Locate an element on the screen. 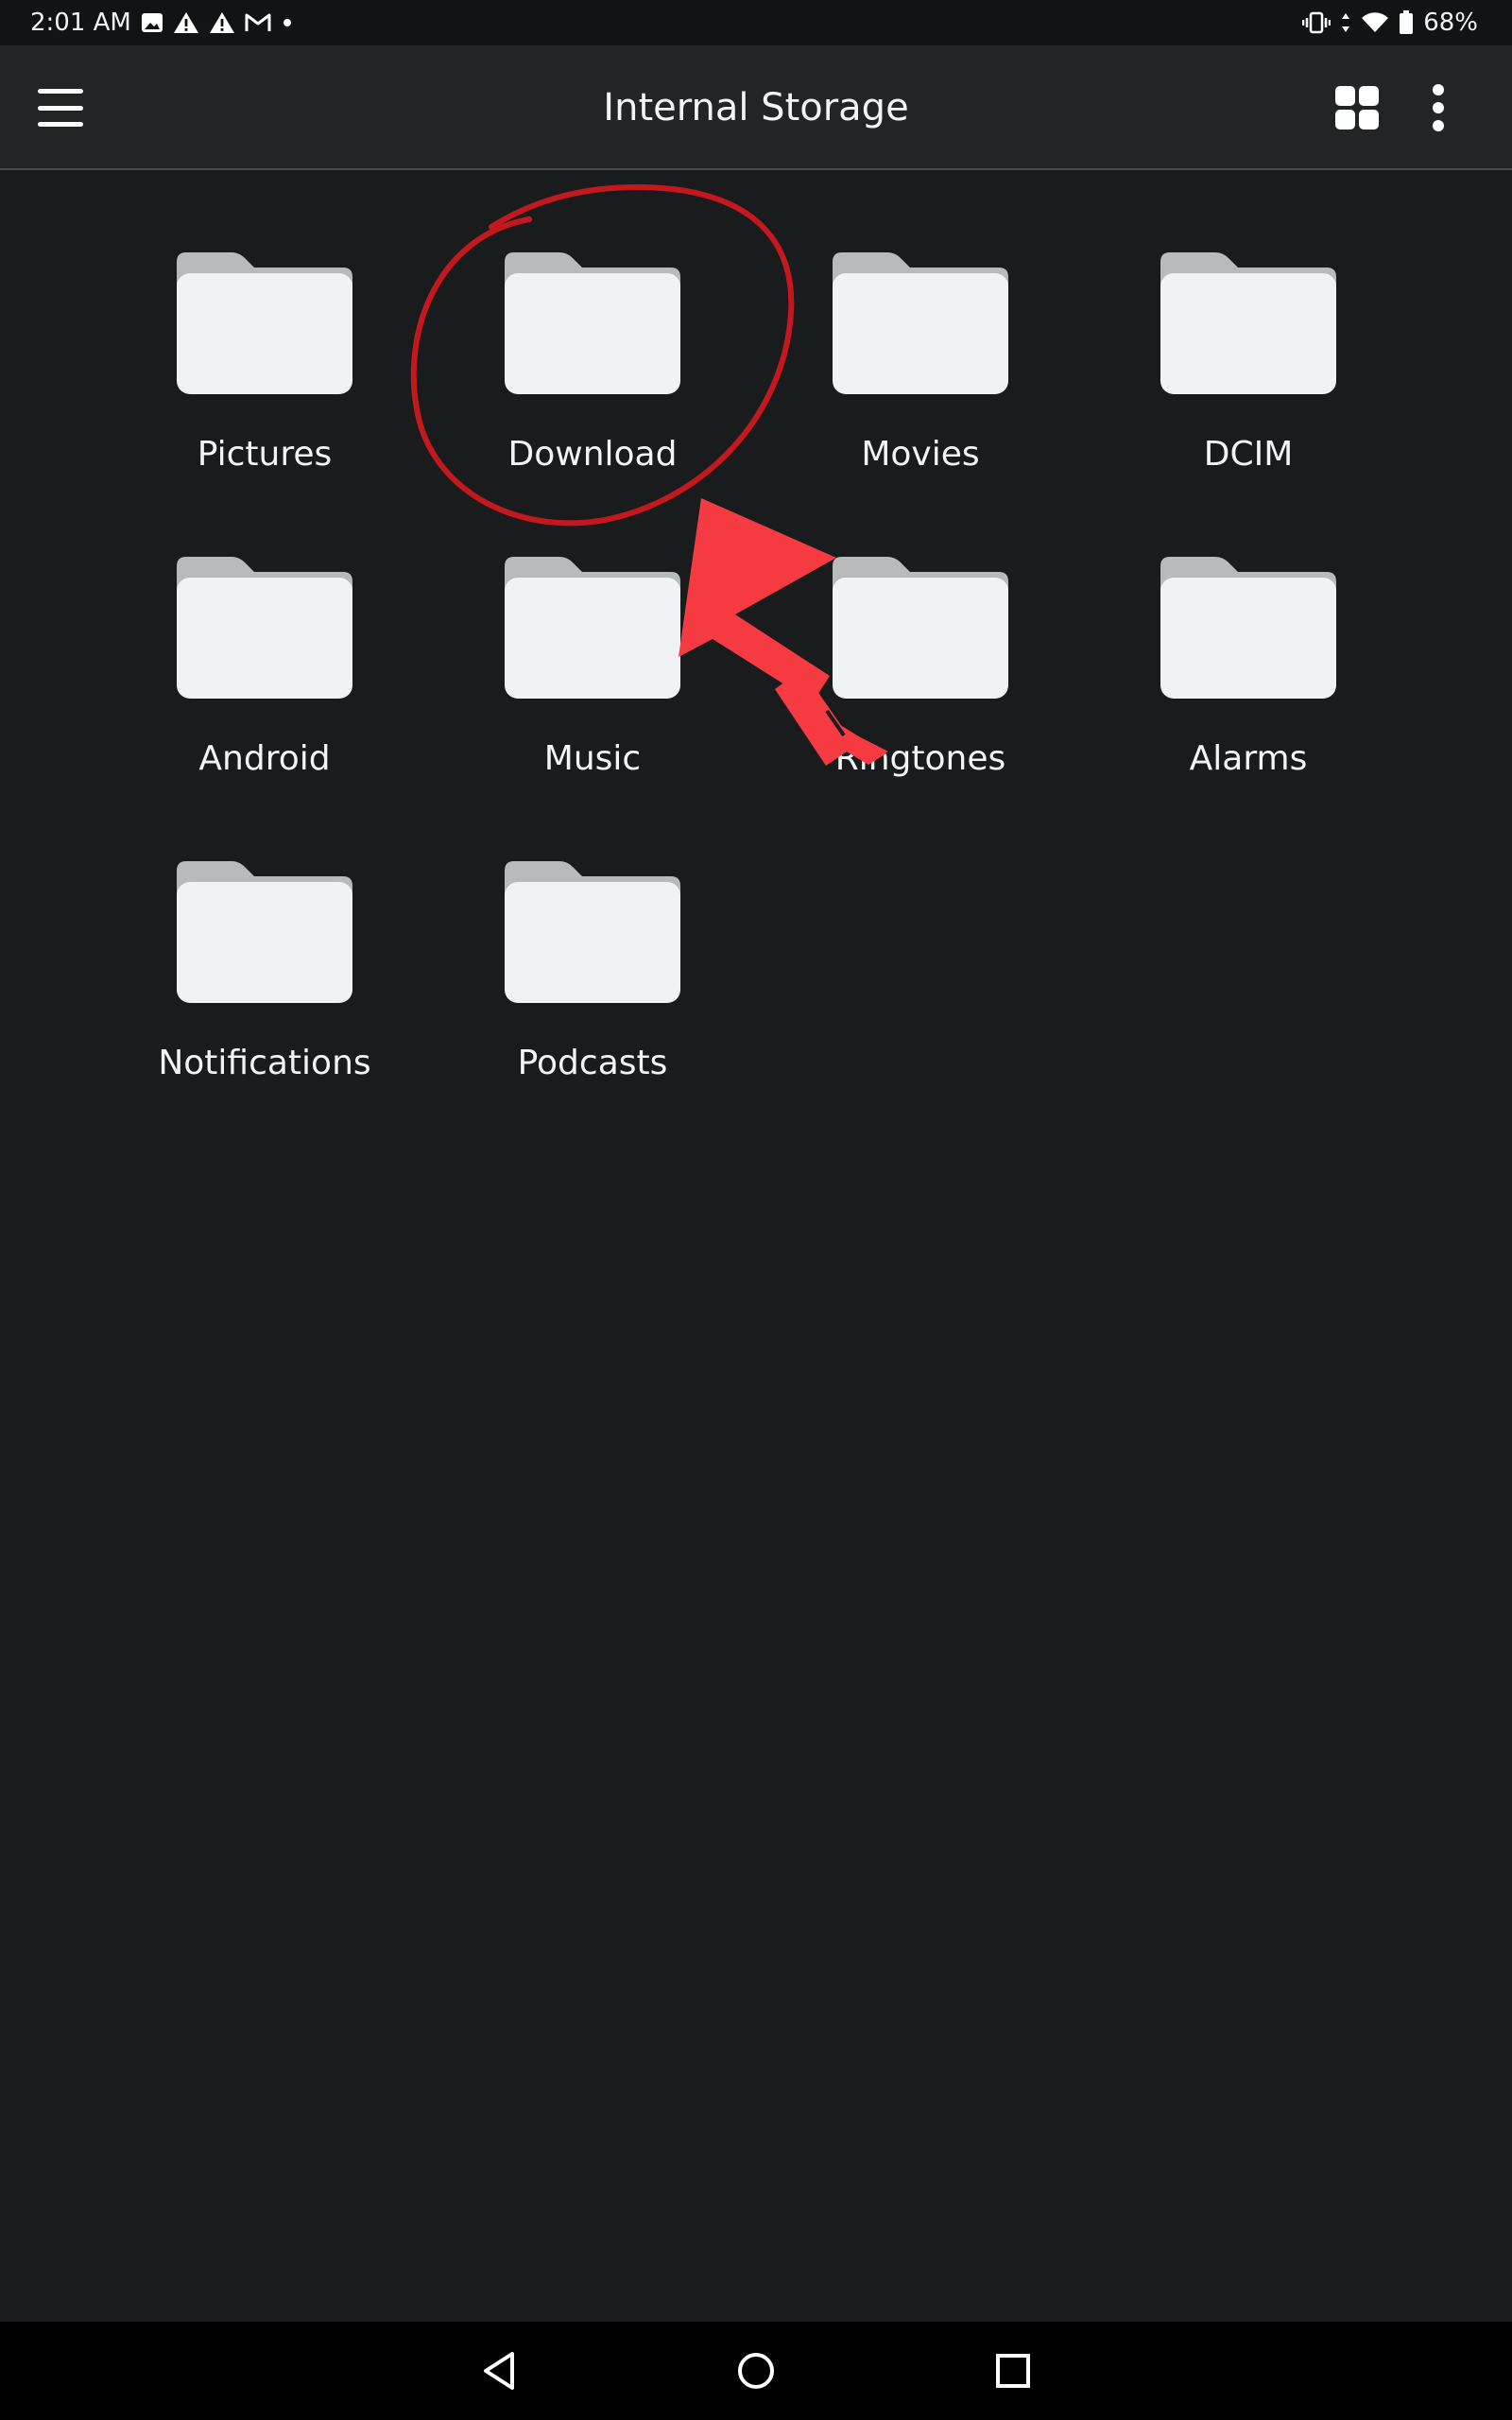 This screenshot has width=1512, height=2420. folder-music: Music is located at coordinates (592, 628).